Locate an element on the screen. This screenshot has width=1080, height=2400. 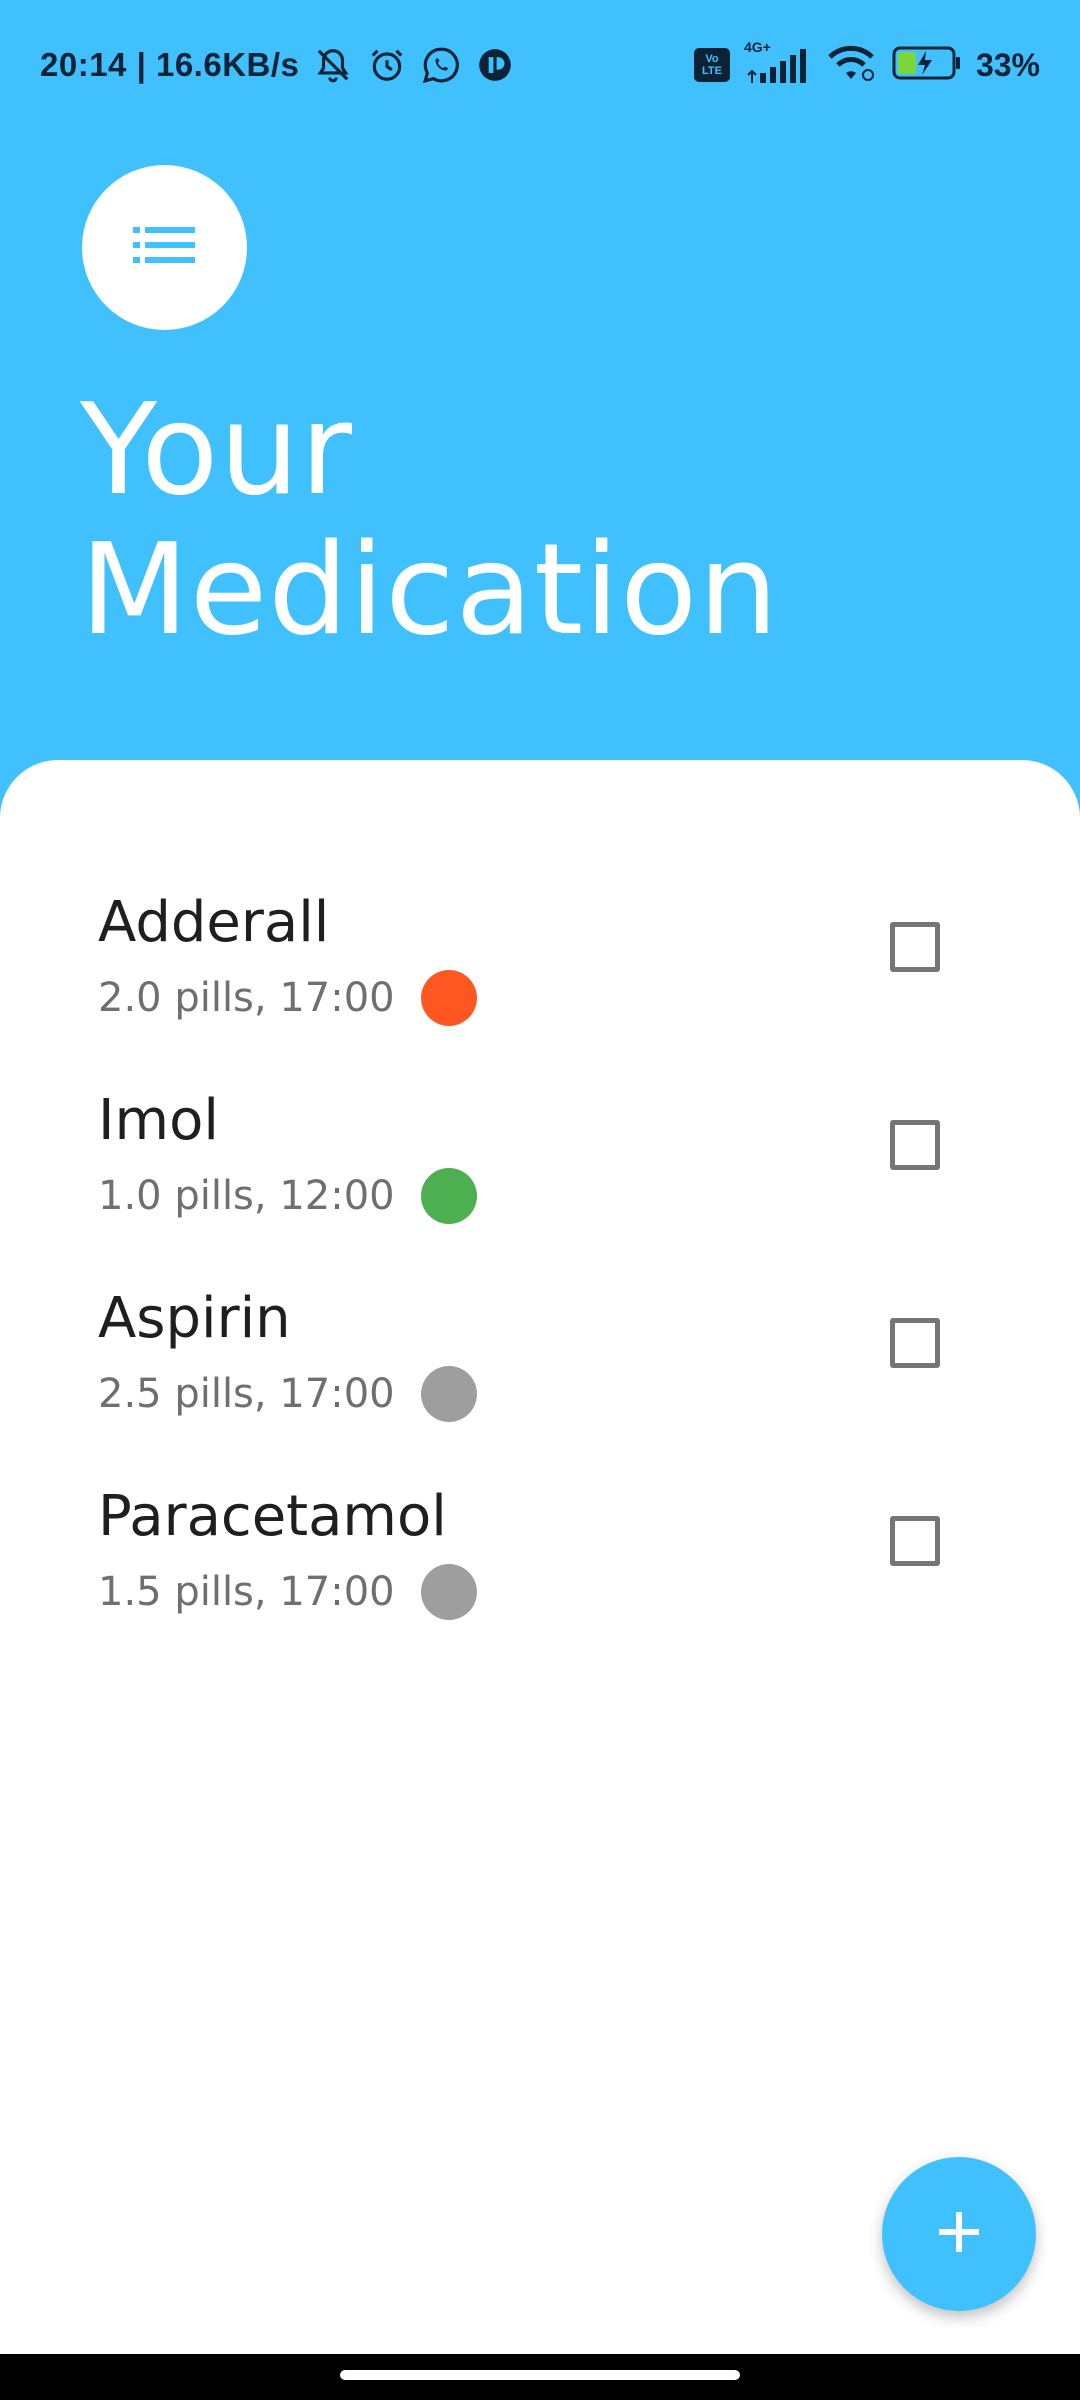
medication-detail: 1.5 pills, 17:00 is located at coordinates (246, 1592).